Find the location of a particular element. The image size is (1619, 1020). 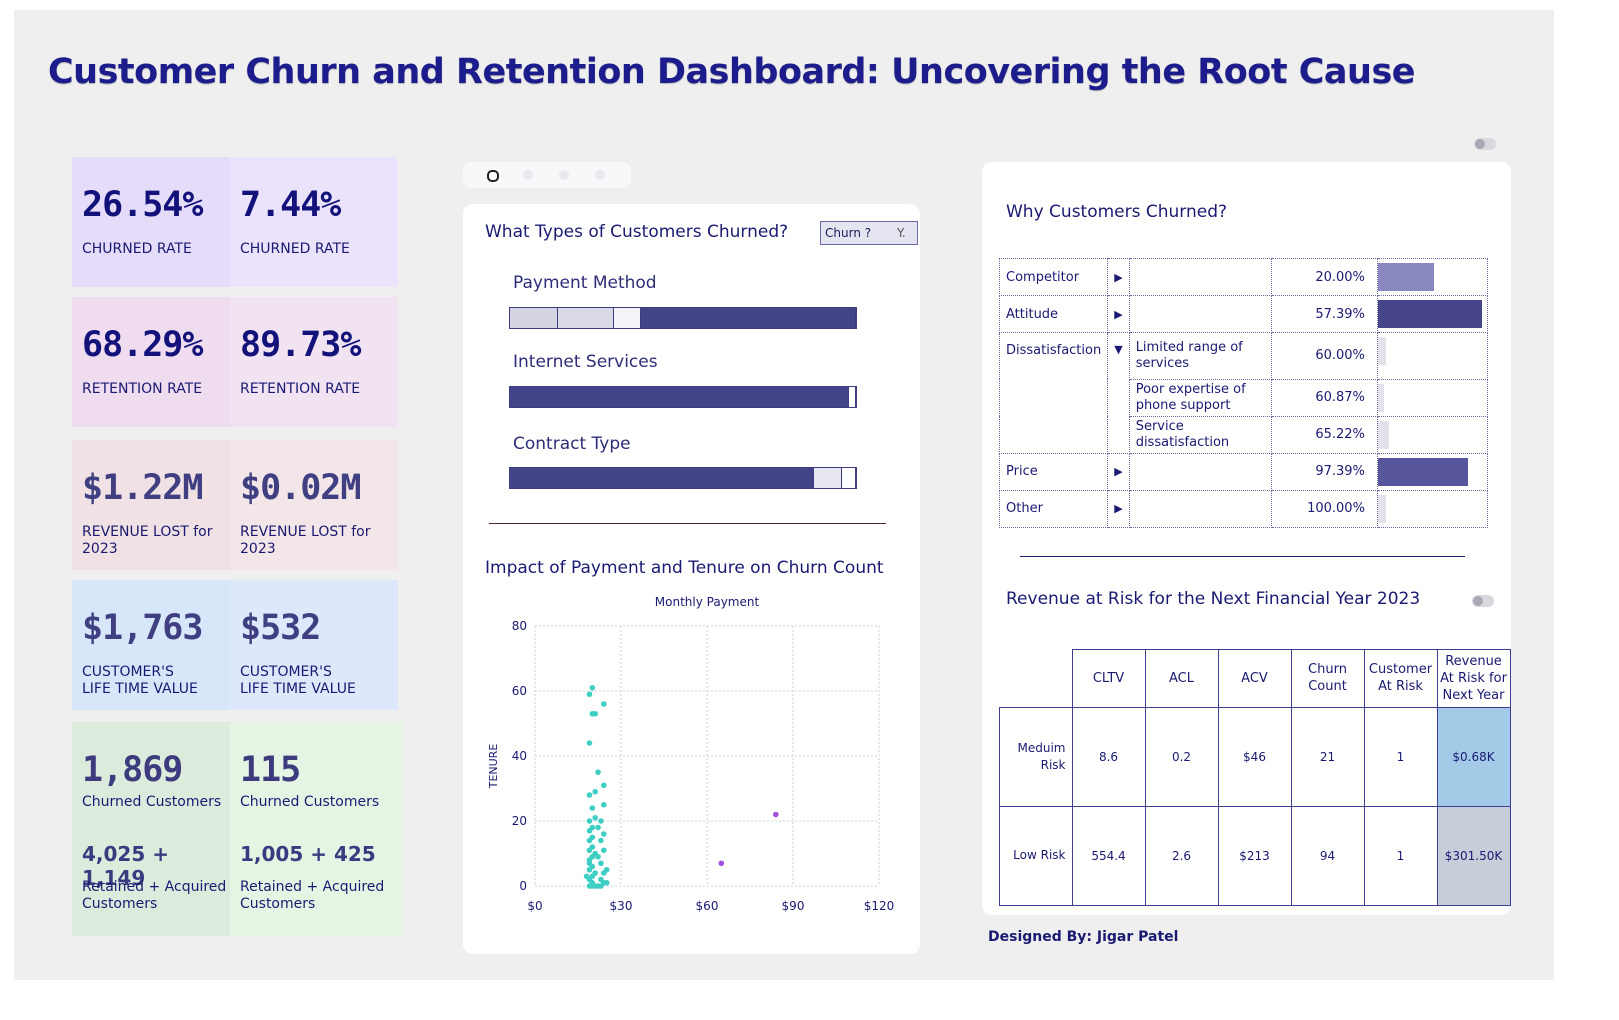

percent-cell: 60.87% is located at coordinates (1324, 397).